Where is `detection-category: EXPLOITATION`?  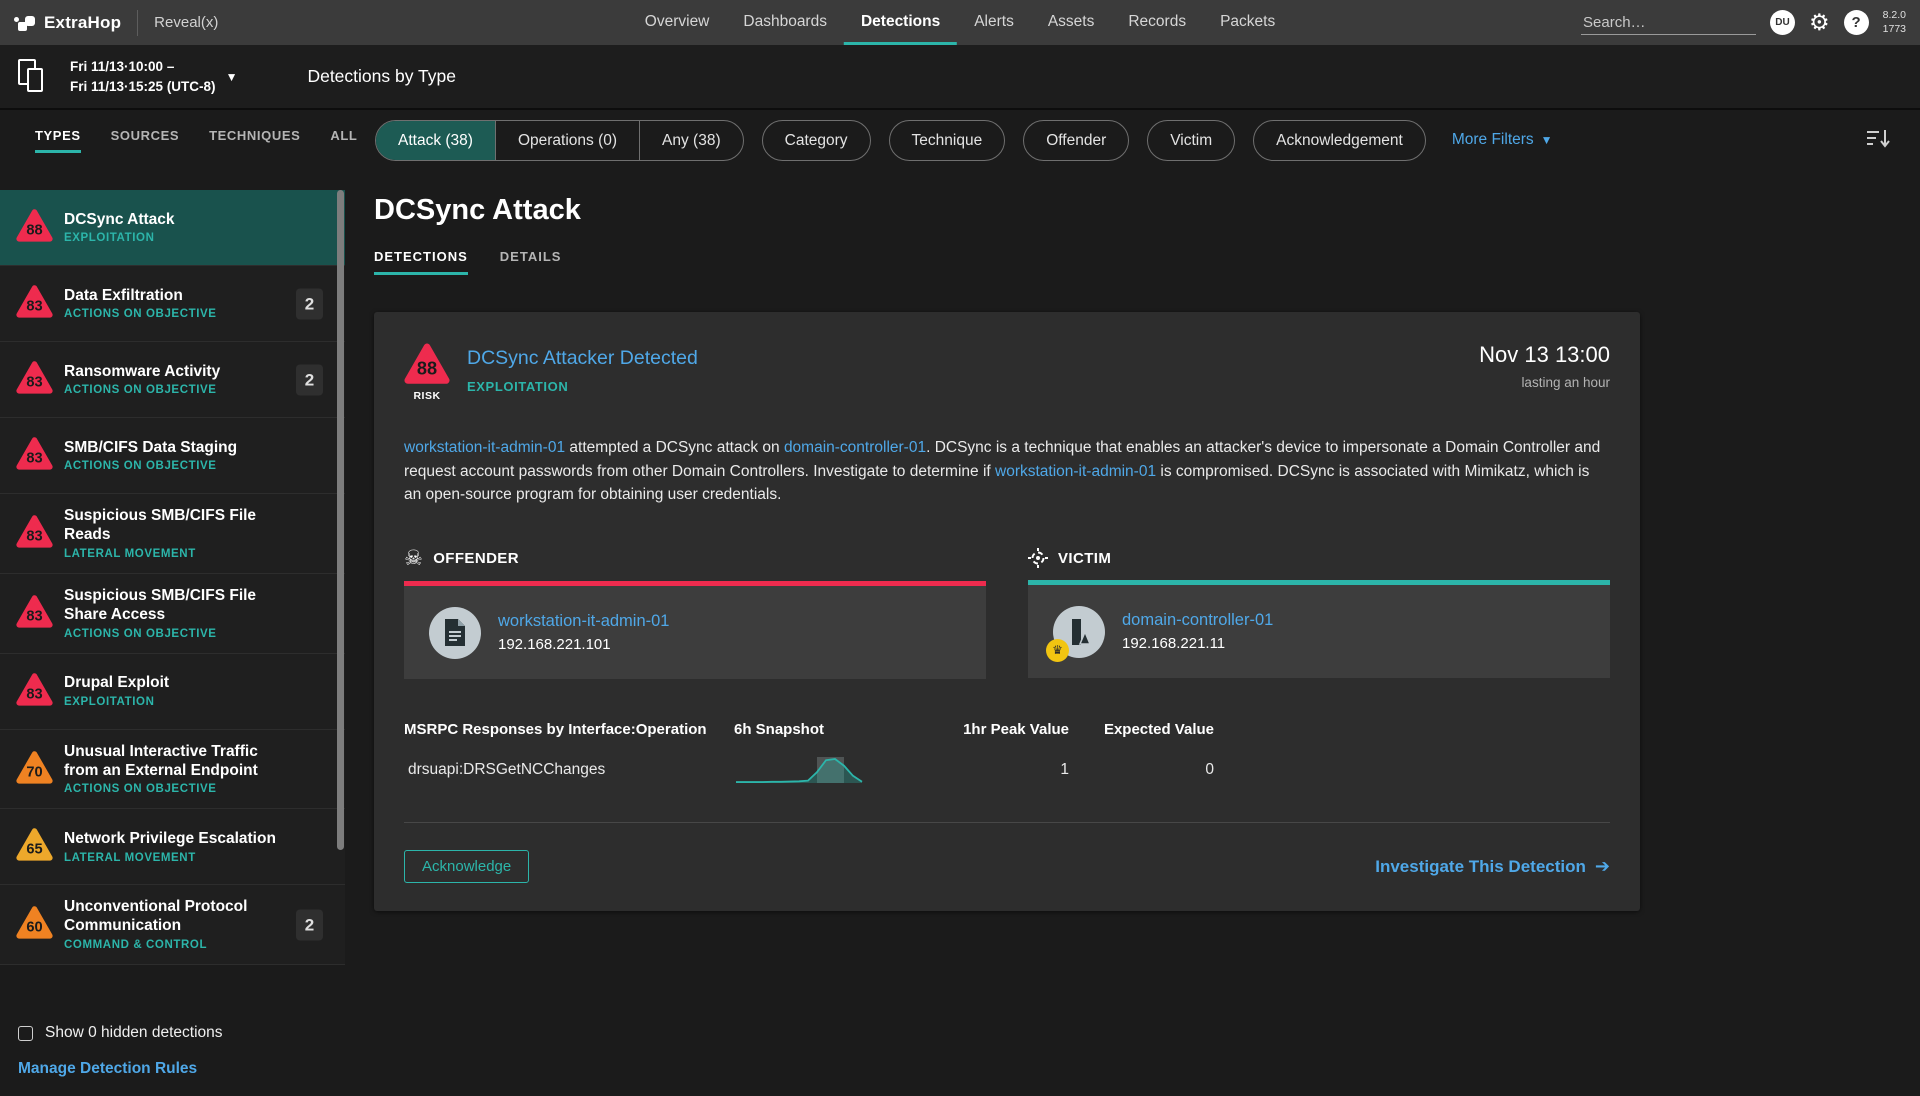
detection-category: EXPLOITATION is located at coordinates (518, 386).